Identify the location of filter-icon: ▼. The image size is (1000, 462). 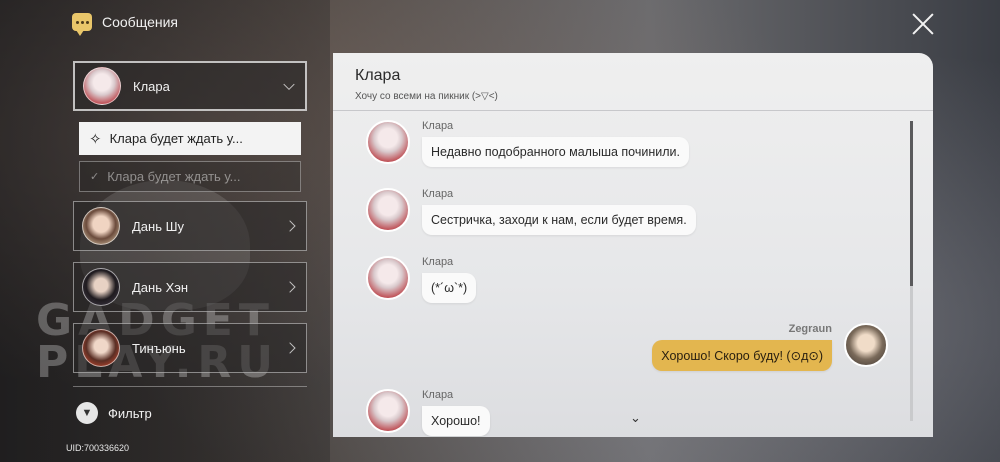
(87, 413).